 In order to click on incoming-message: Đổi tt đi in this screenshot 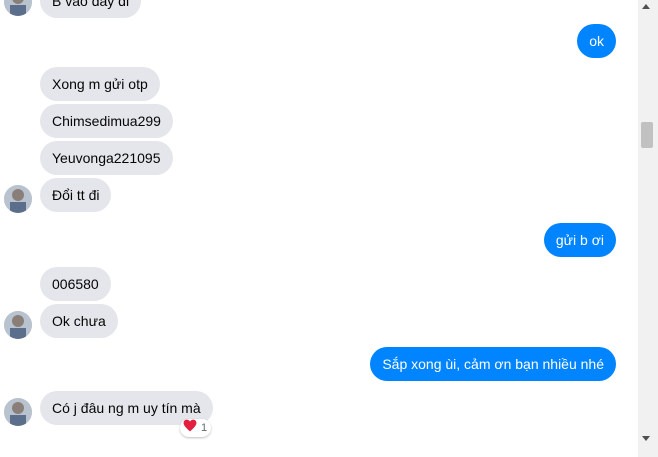, I will do `click(76, 195)`.